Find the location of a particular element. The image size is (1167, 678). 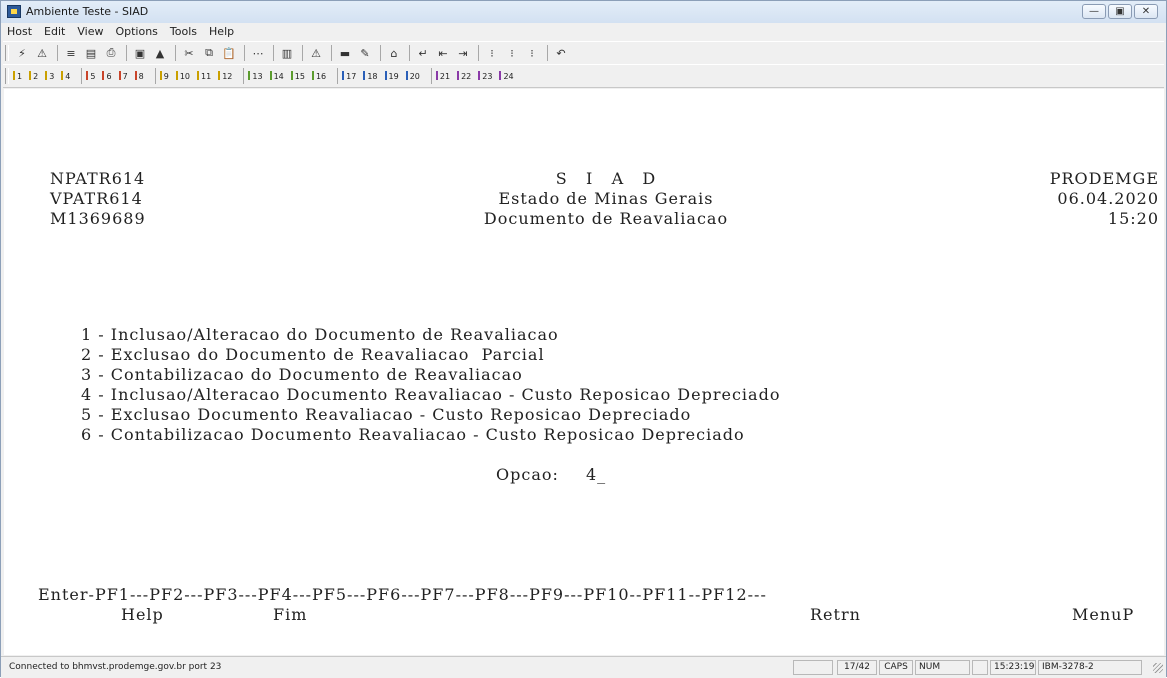

cursor-position: 17/42 is located at coordinates (857, 667).